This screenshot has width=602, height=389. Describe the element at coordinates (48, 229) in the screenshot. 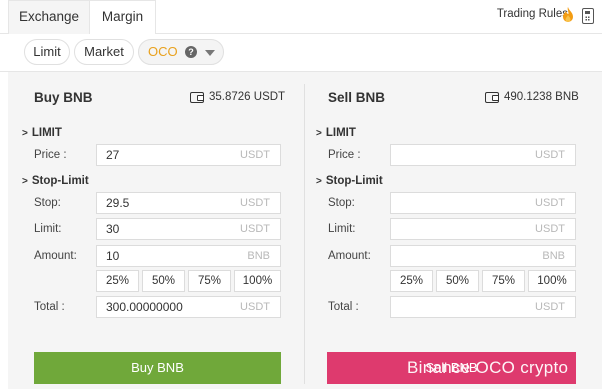

I see `buy-limit-label: Limit:` at that location.